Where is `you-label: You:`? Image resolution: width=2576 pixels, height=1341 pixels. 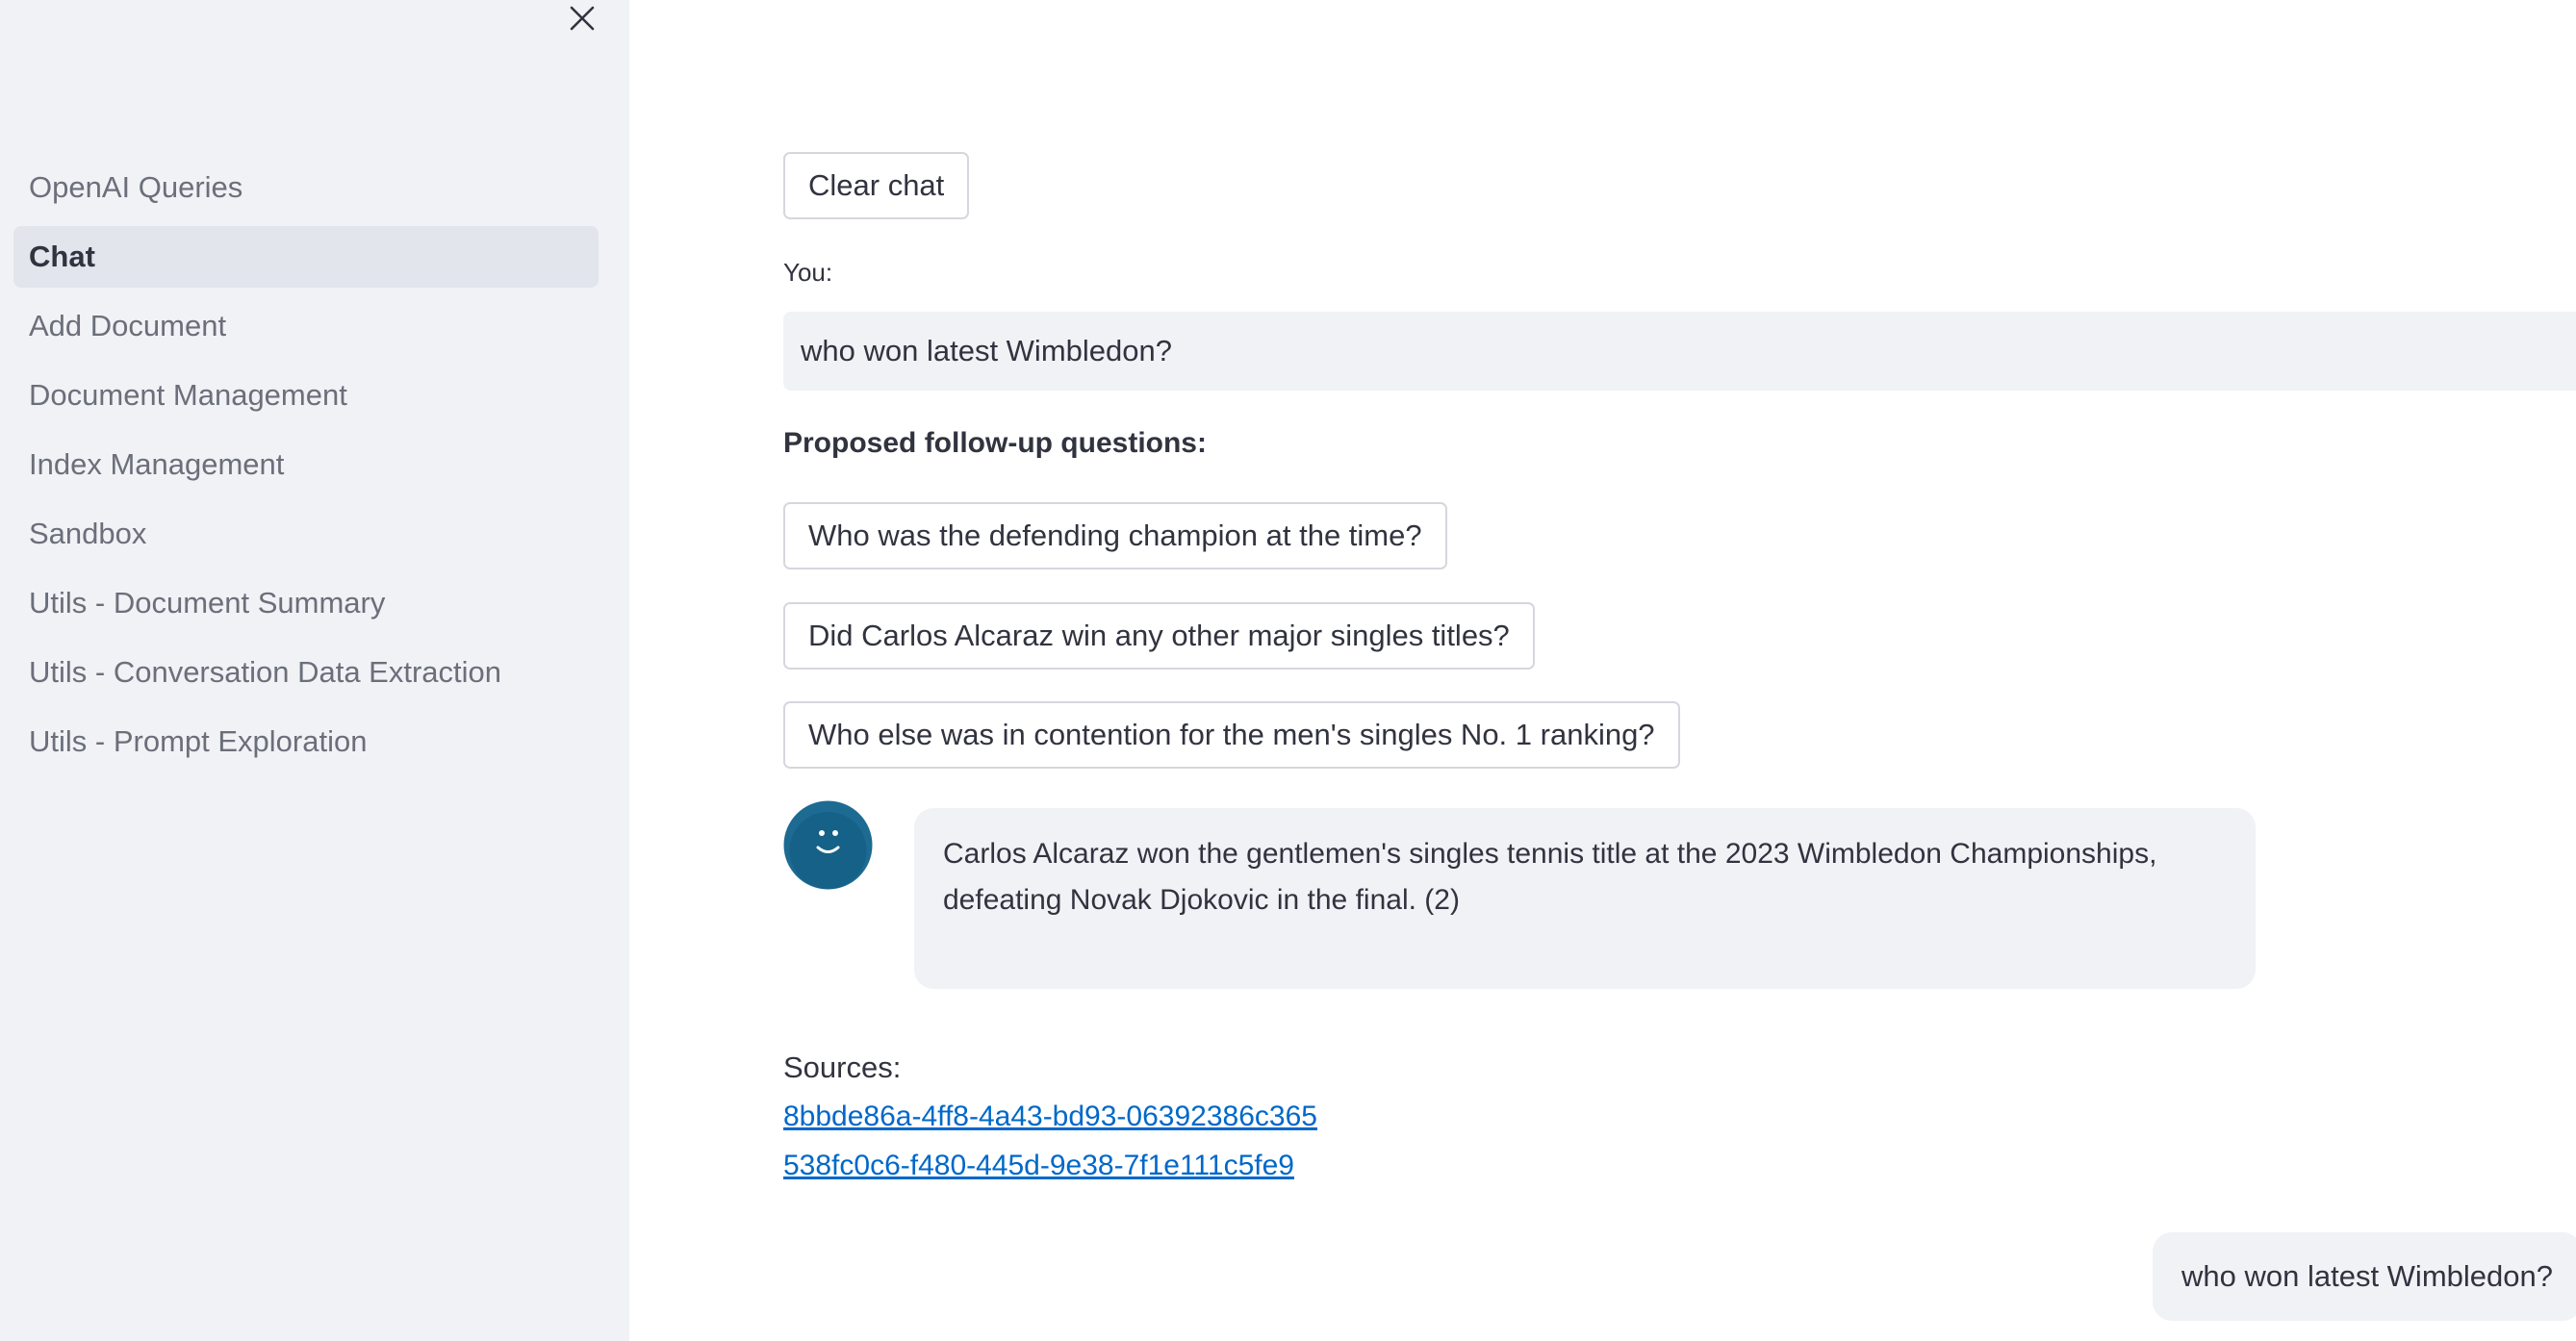
you-label: You: is located at coordinates (808, 273).